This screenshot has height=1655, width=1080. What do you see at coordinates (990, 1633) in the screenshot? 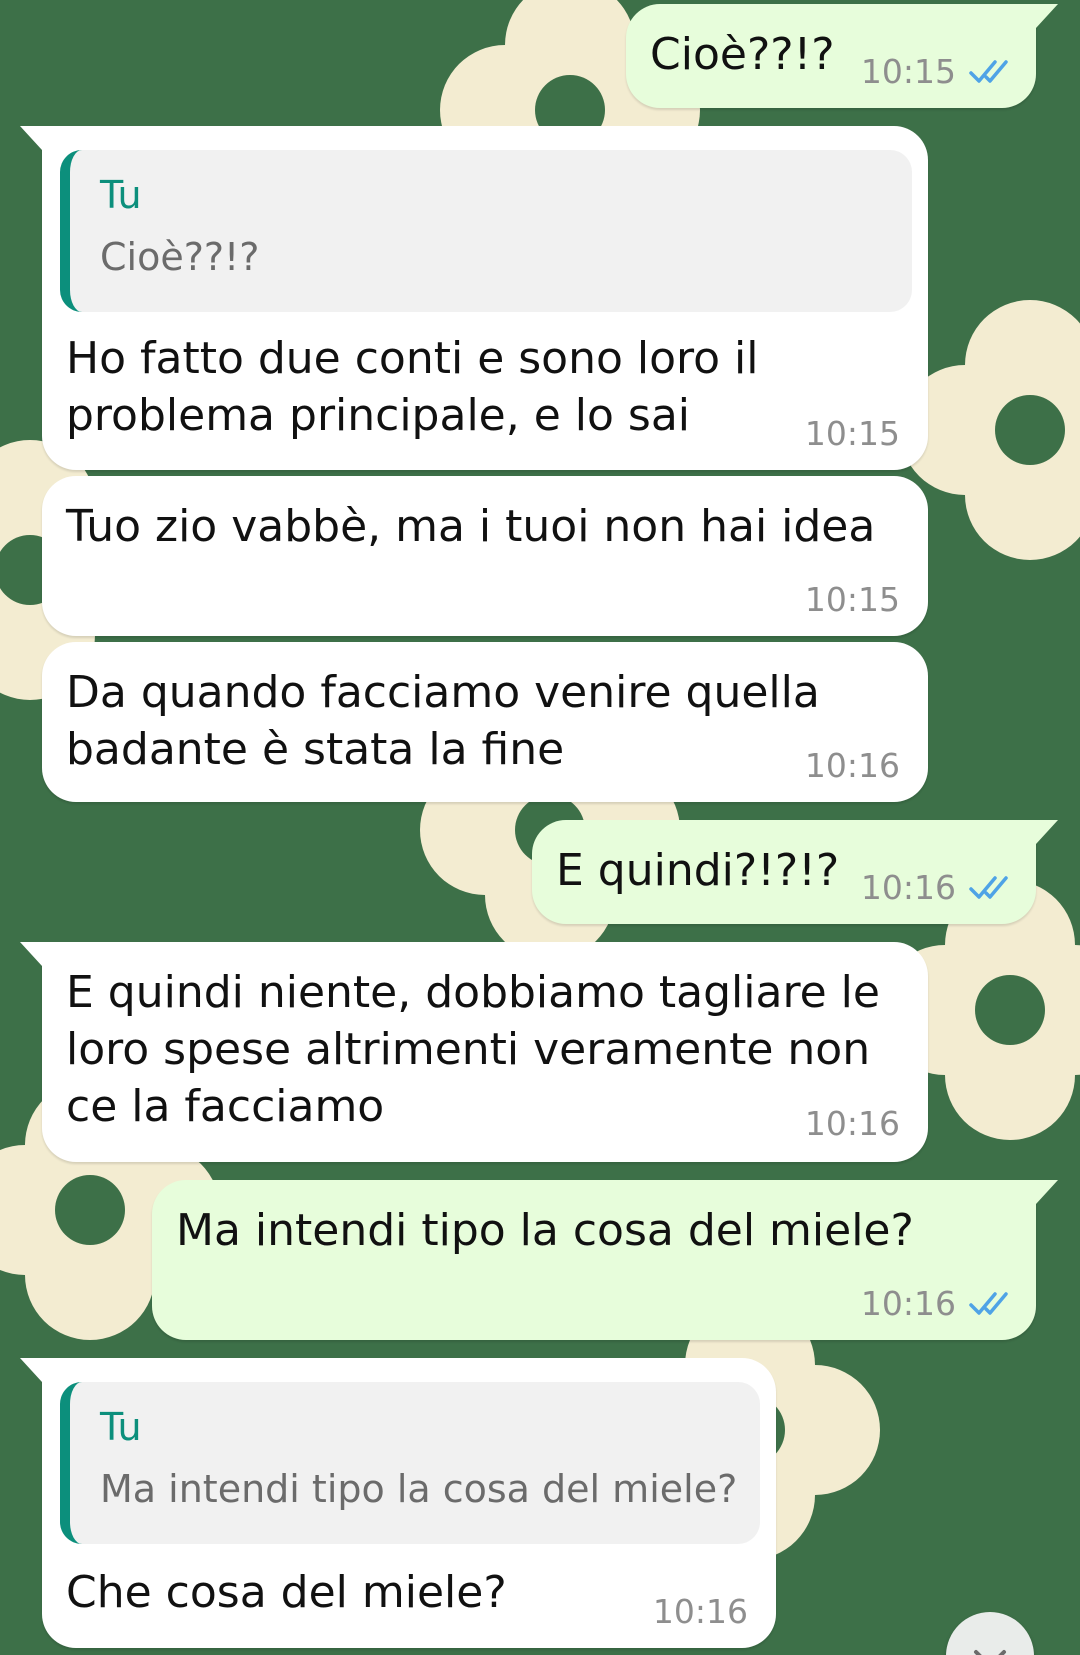
I see `scroll-to-bottom-button` at bounding box center [990, 1633].